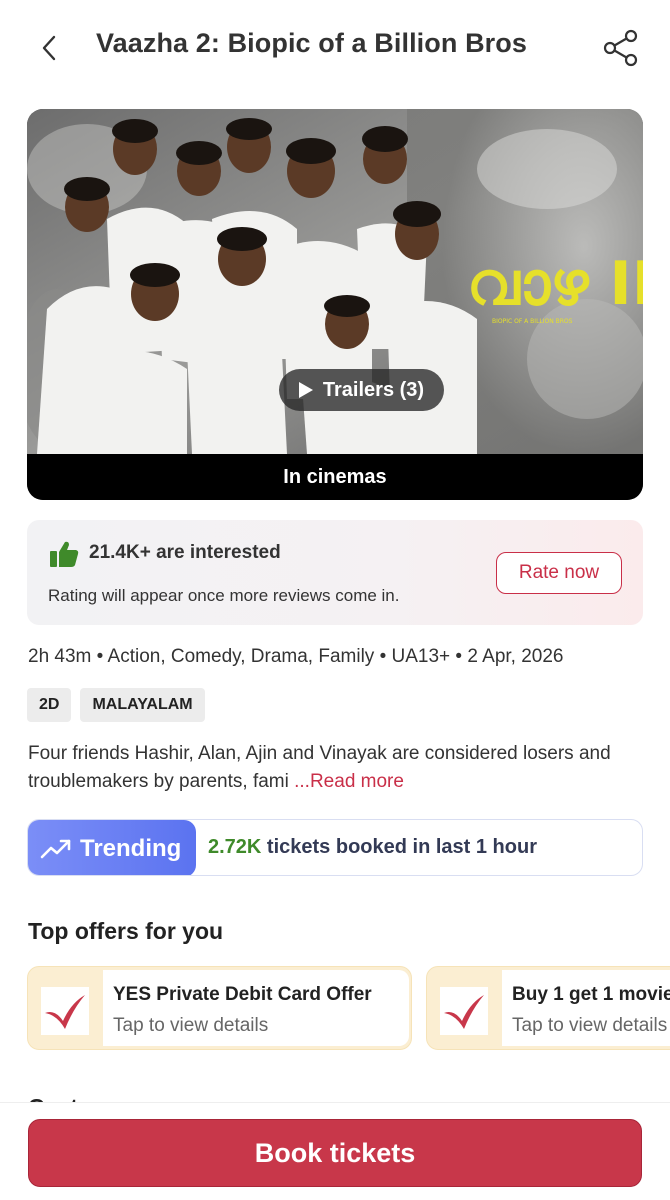 The height and width of the screenshot is (1200, 670). Describe the element at coordinates (126, 931) in the screenshot. I see `offers-heading: Top offers for you` at that location.